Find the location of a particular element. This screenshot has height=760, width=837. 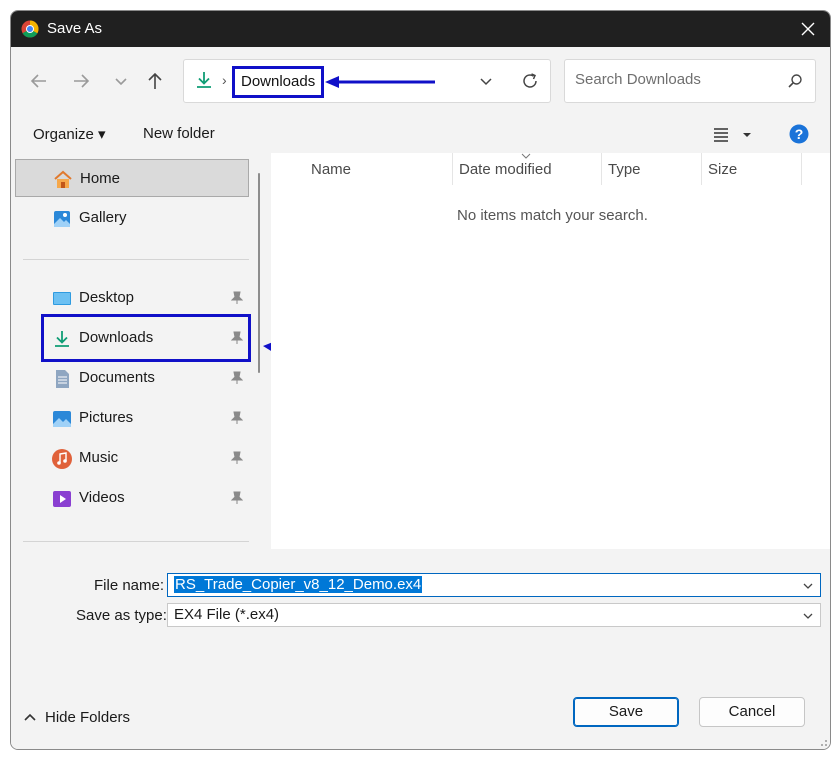

title-bar: Save As is located at coordinates (420, 29).